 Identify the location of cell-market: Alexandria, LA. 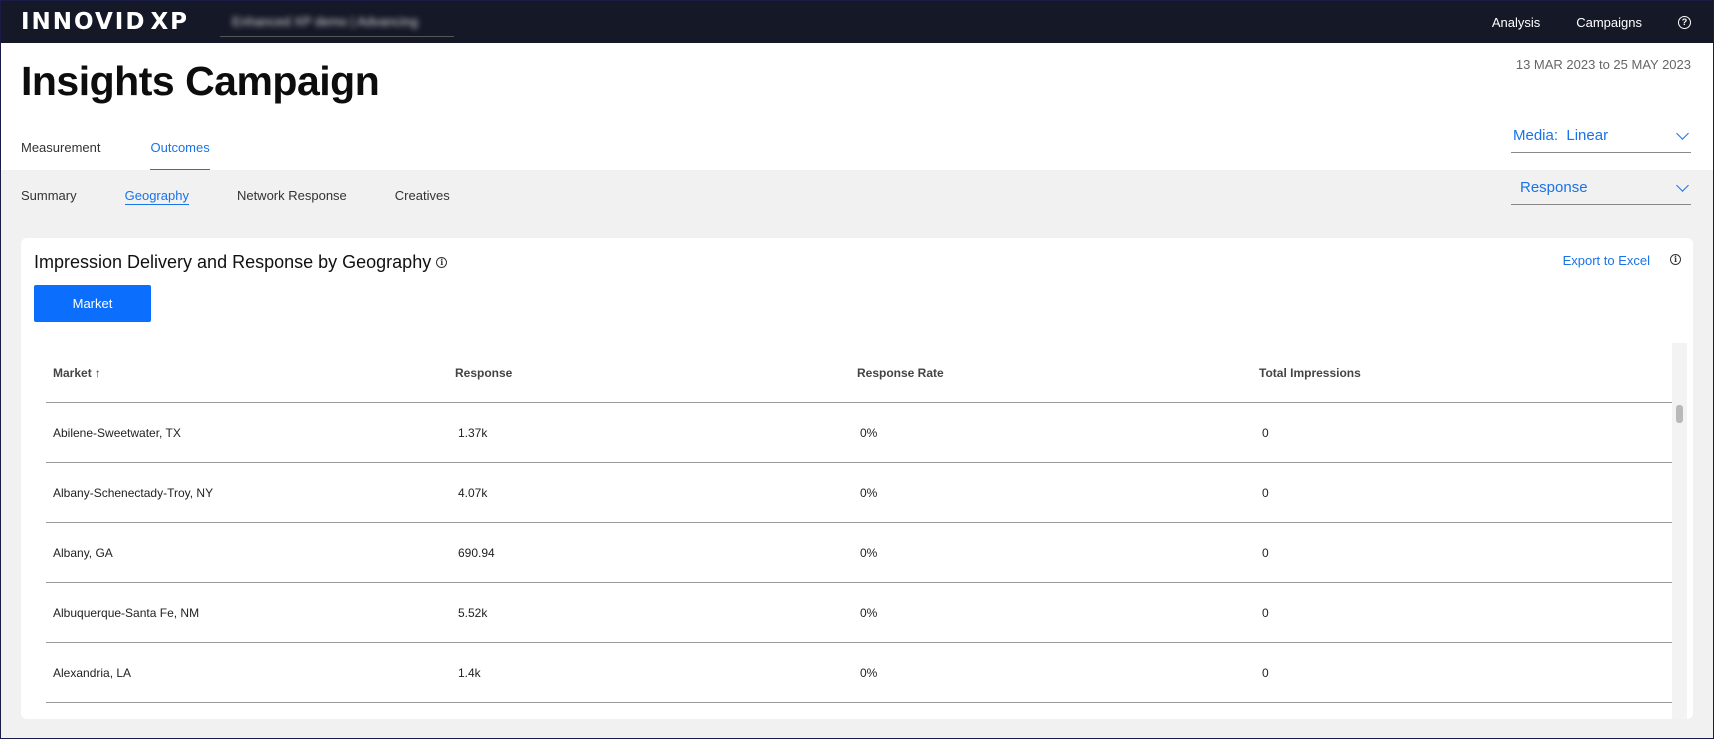
(92, 672).